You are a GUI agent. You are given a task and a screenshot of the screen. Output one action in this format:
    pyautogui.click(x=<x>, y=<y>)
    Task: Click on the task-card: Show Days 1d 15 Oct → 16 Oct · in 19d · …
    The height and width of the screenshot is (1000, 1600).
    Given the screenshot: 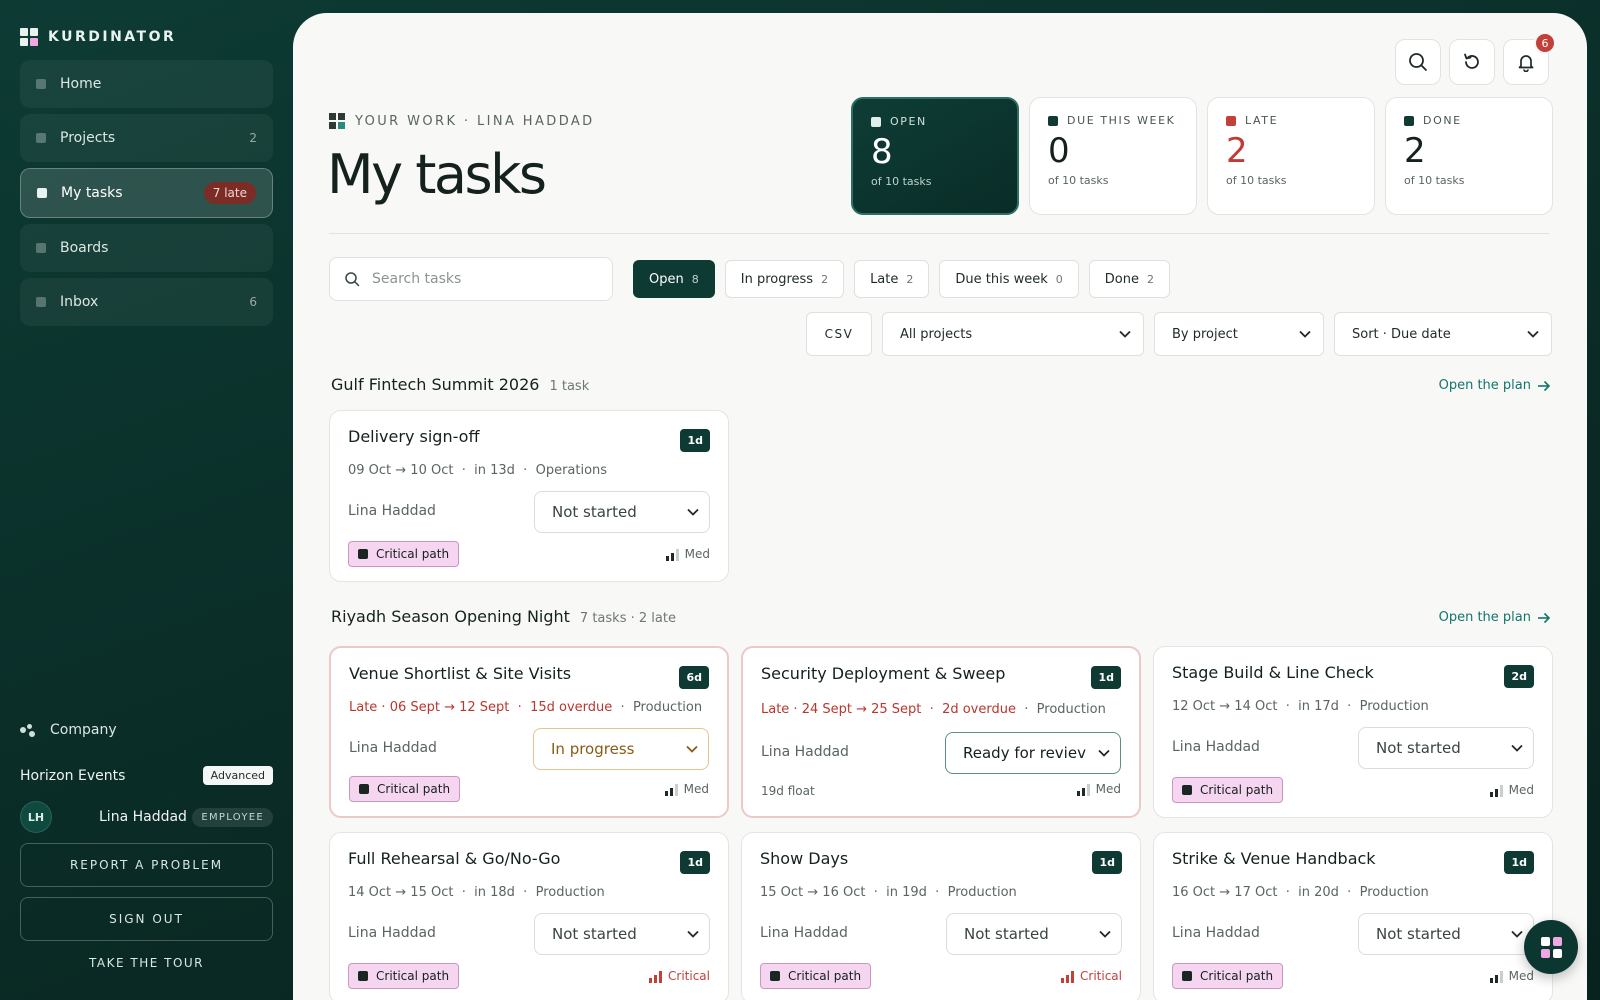 What is the action you would take?
    pyautogui.click(x=941, y=916)
    